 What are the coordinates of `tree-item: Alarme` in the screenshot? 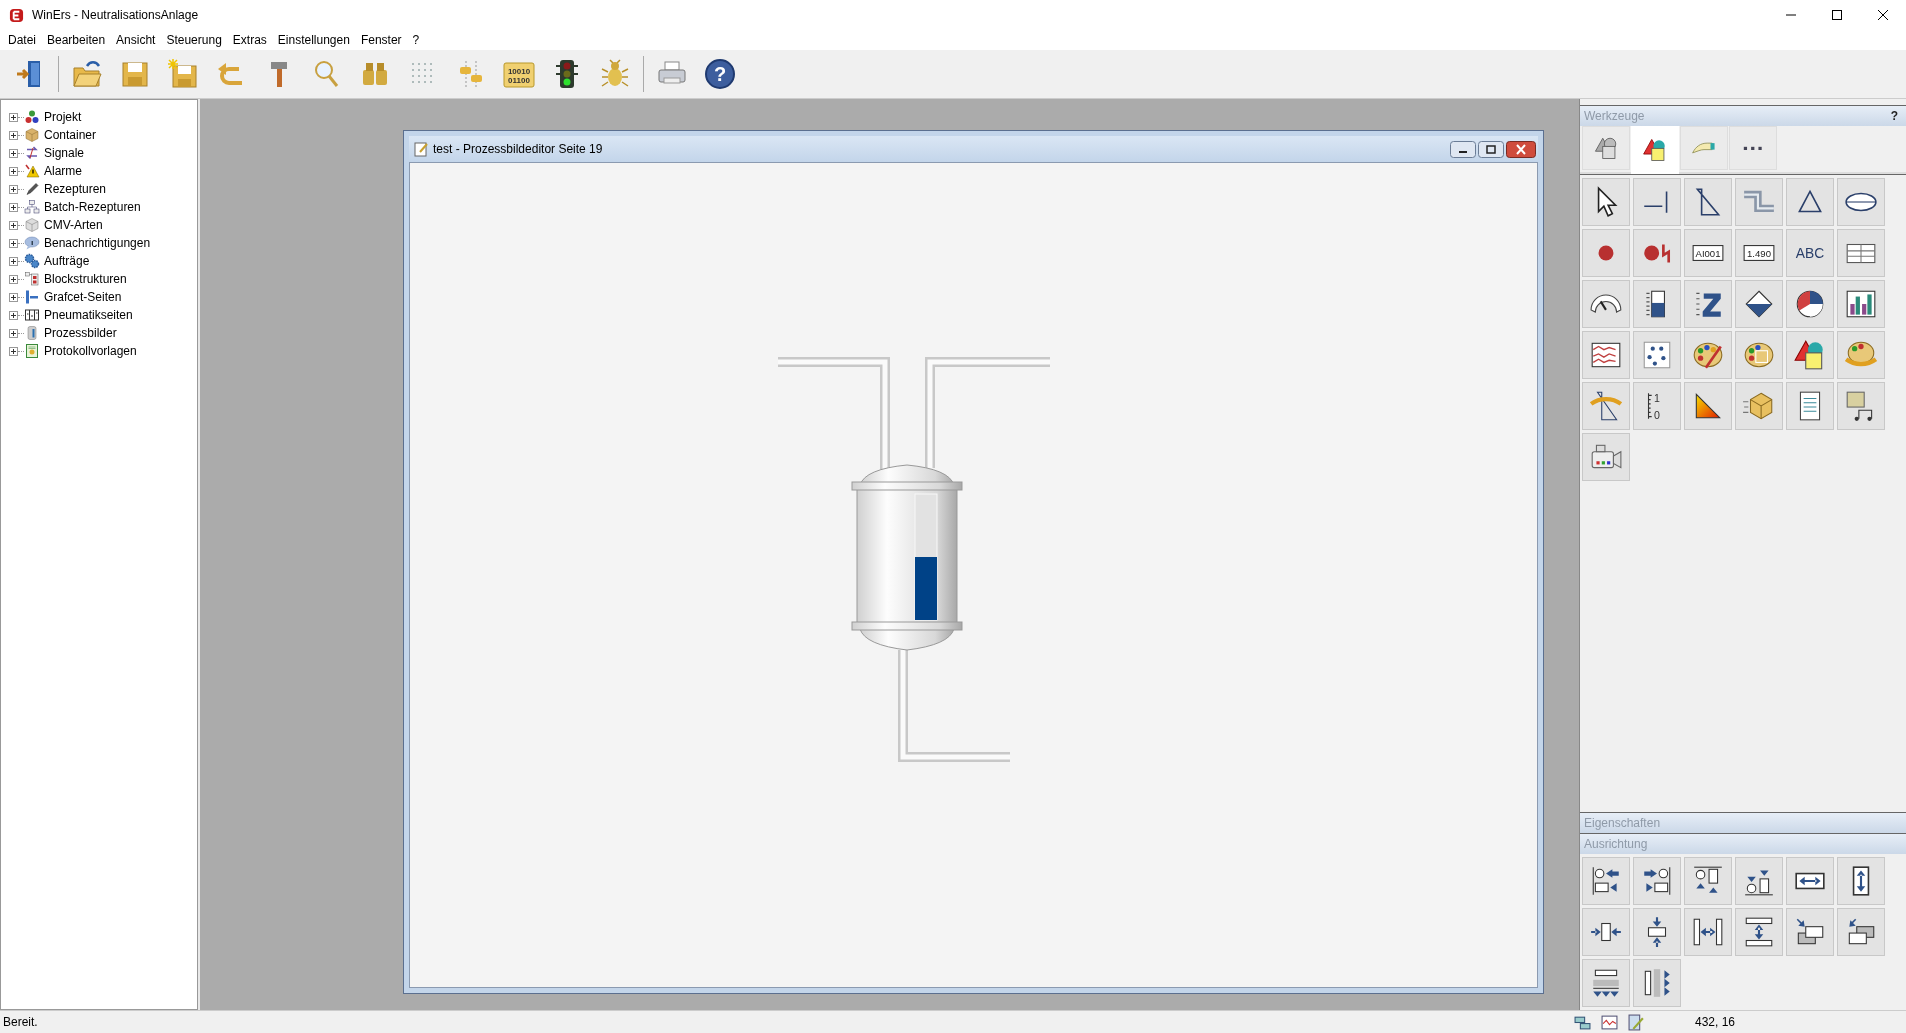 It's located at (63, 171).